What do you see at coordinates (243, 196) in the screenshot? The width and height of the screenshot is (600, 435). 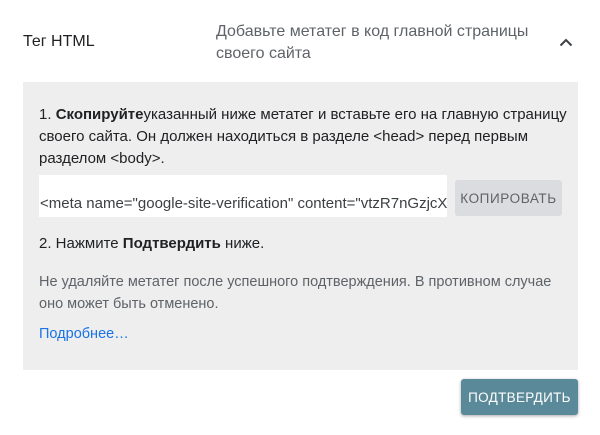 I see `meta-tag-field` at bounding box center [243, 196].